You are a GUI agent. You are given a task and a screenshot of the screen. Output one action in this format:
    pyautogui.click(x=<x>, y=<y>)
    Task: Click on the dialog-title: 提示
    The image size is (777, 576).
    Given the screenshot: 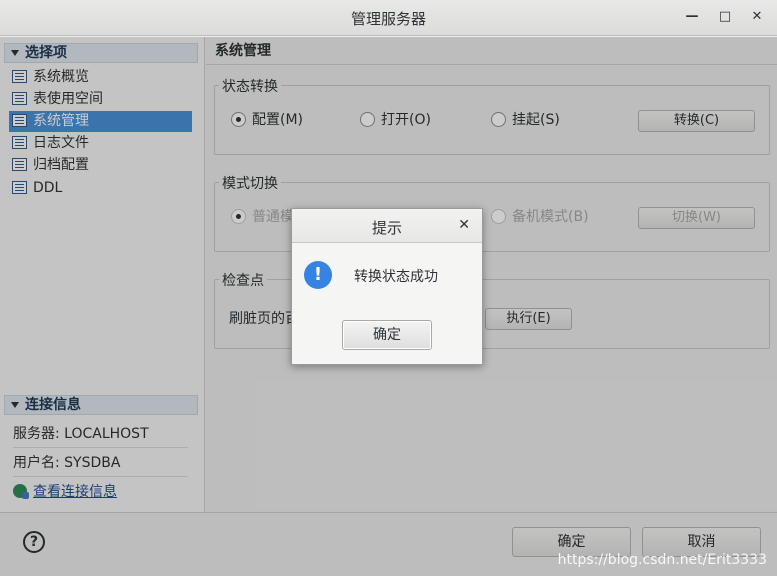 What is the action you would take?
    pyautogui.click(x=386, y=228)
    